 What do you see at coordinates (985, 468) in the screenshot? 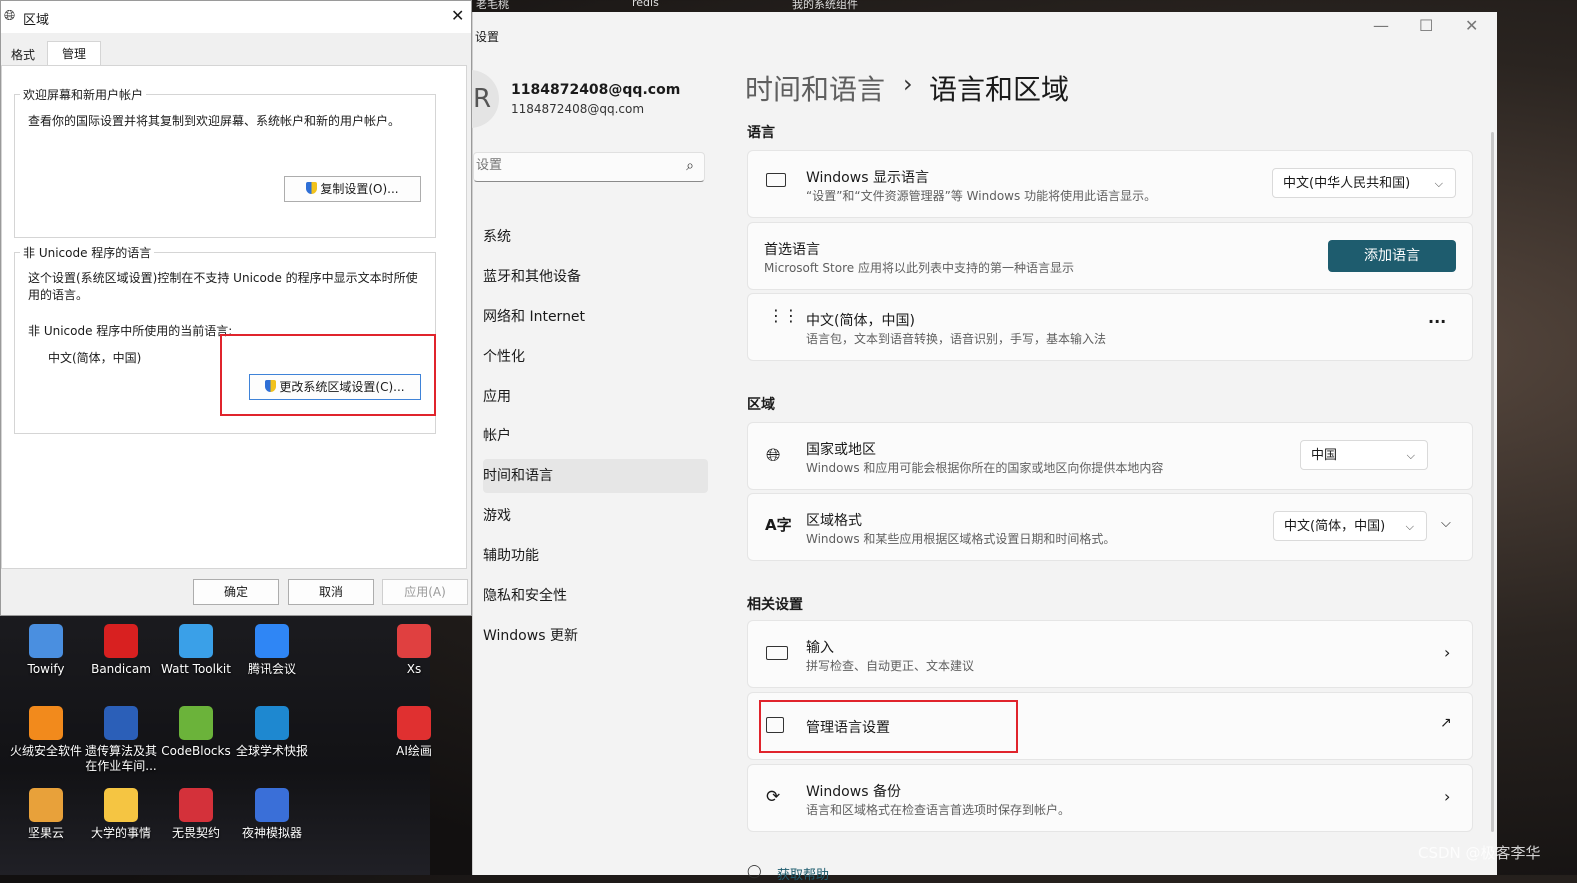
I see `country-sub: Windows 和应用可能会根据你所在的国家或地区向你提供本地内容` at bounding box center [985, 468].